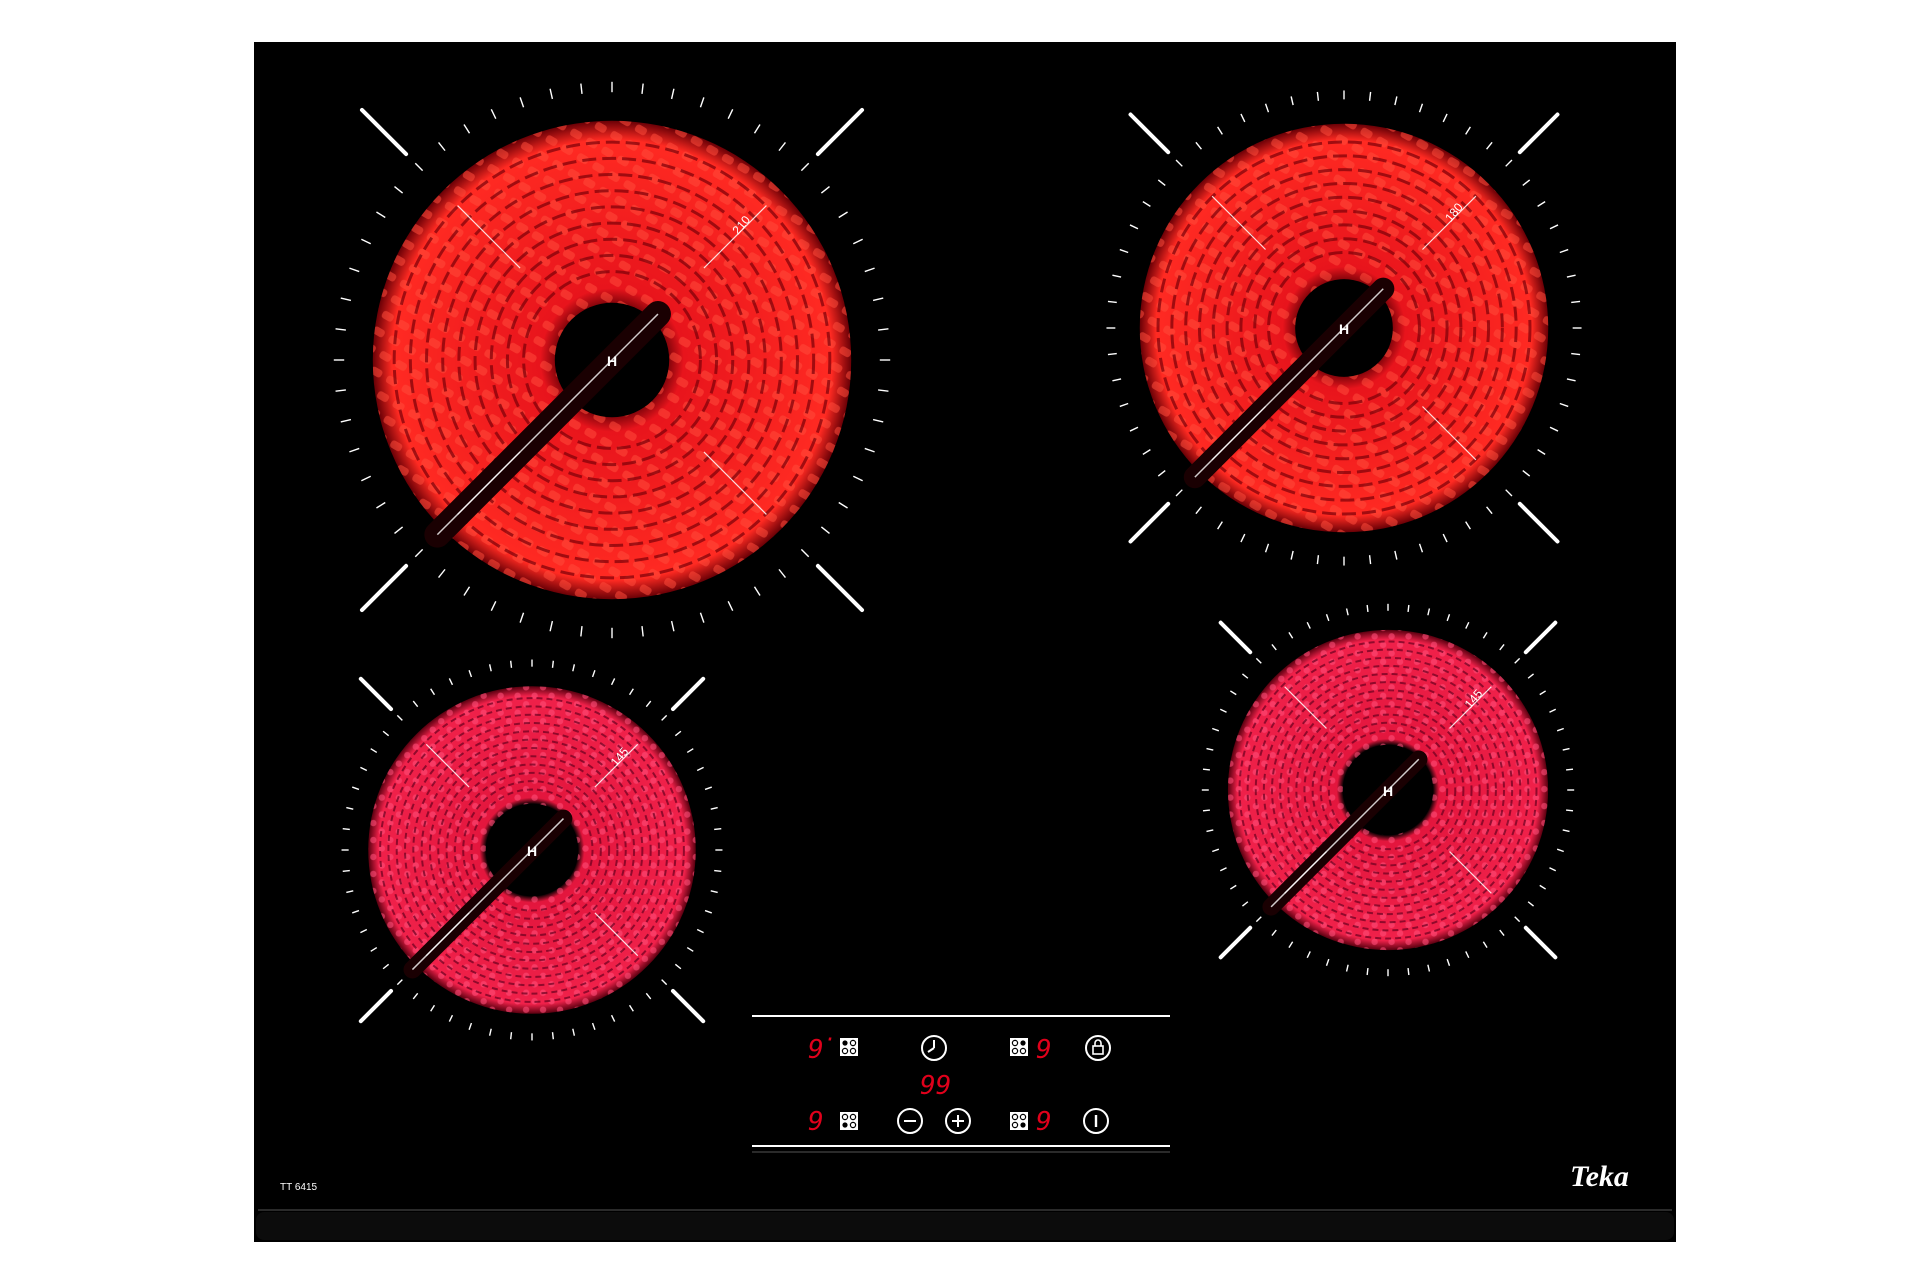  I want to click on rear-left-power-display: 9, so click(816, 1050).